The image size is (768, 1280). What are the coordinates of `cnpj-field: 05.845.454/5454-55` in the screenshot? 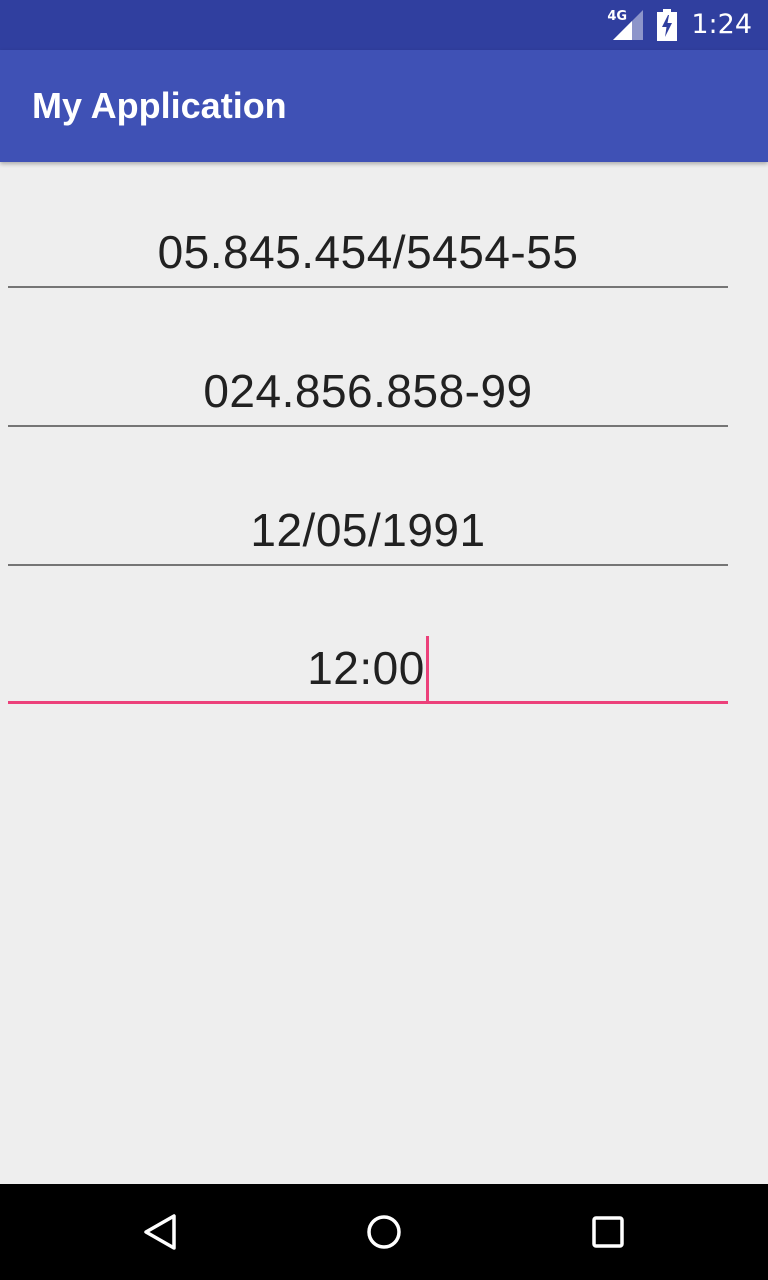 It's located at (368, 253).